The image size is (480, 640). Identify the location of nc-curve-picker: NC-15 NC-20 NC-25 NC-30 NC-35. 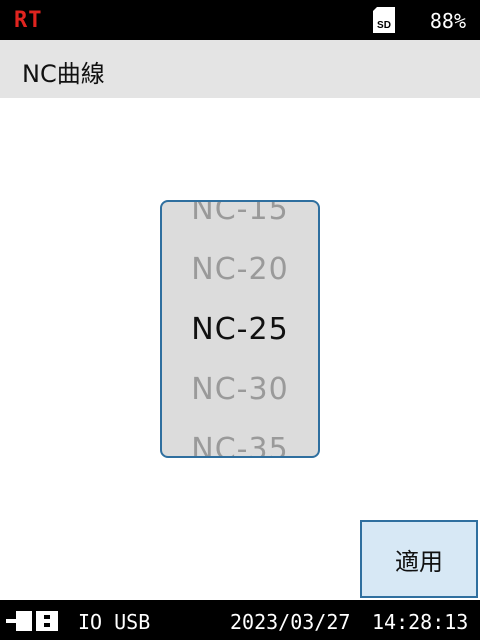
(240, 329).